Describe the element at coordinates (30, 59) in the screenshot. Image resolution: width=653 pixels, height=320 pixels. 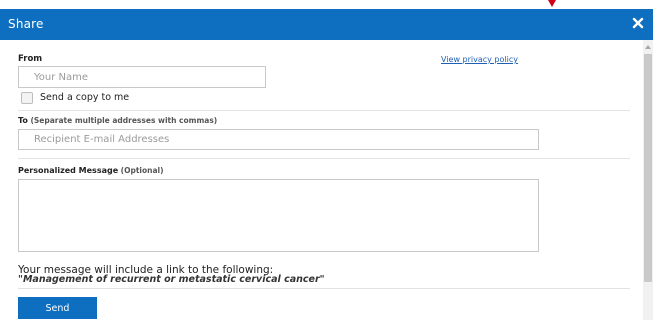
I see `from-label: From` at that location.